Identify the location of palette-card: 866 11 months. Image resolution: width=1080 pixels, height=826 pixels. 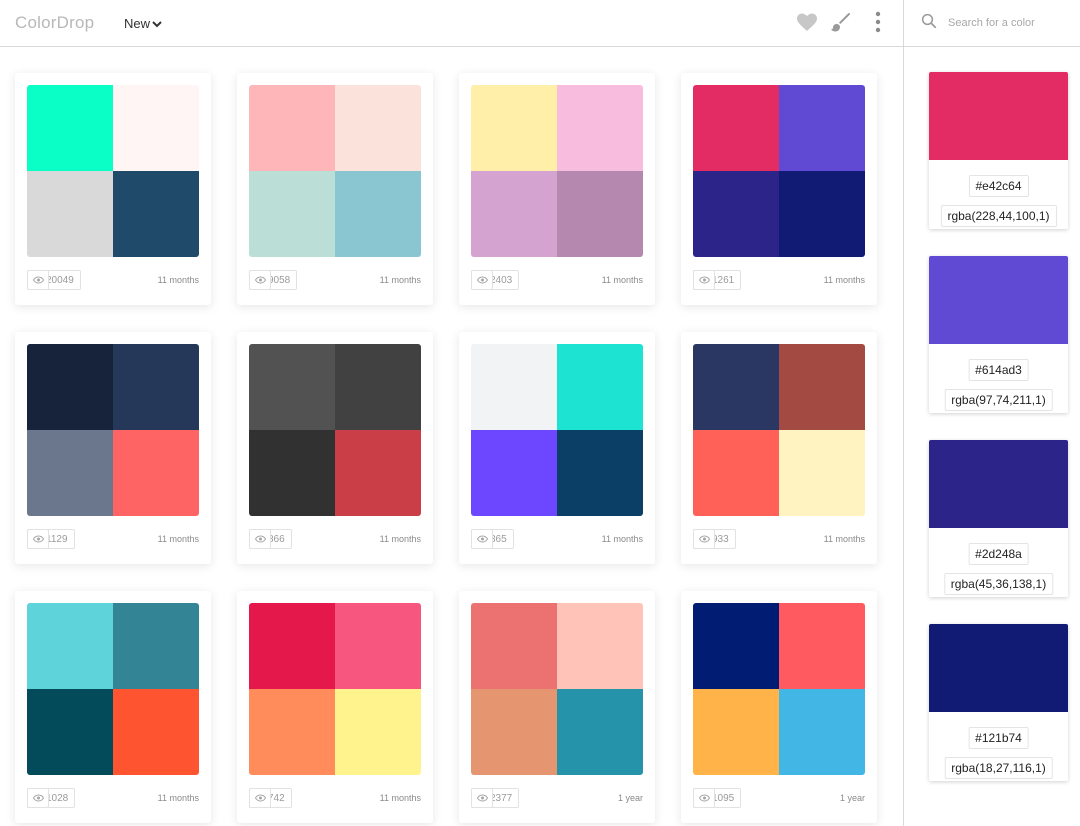
(335, 448).